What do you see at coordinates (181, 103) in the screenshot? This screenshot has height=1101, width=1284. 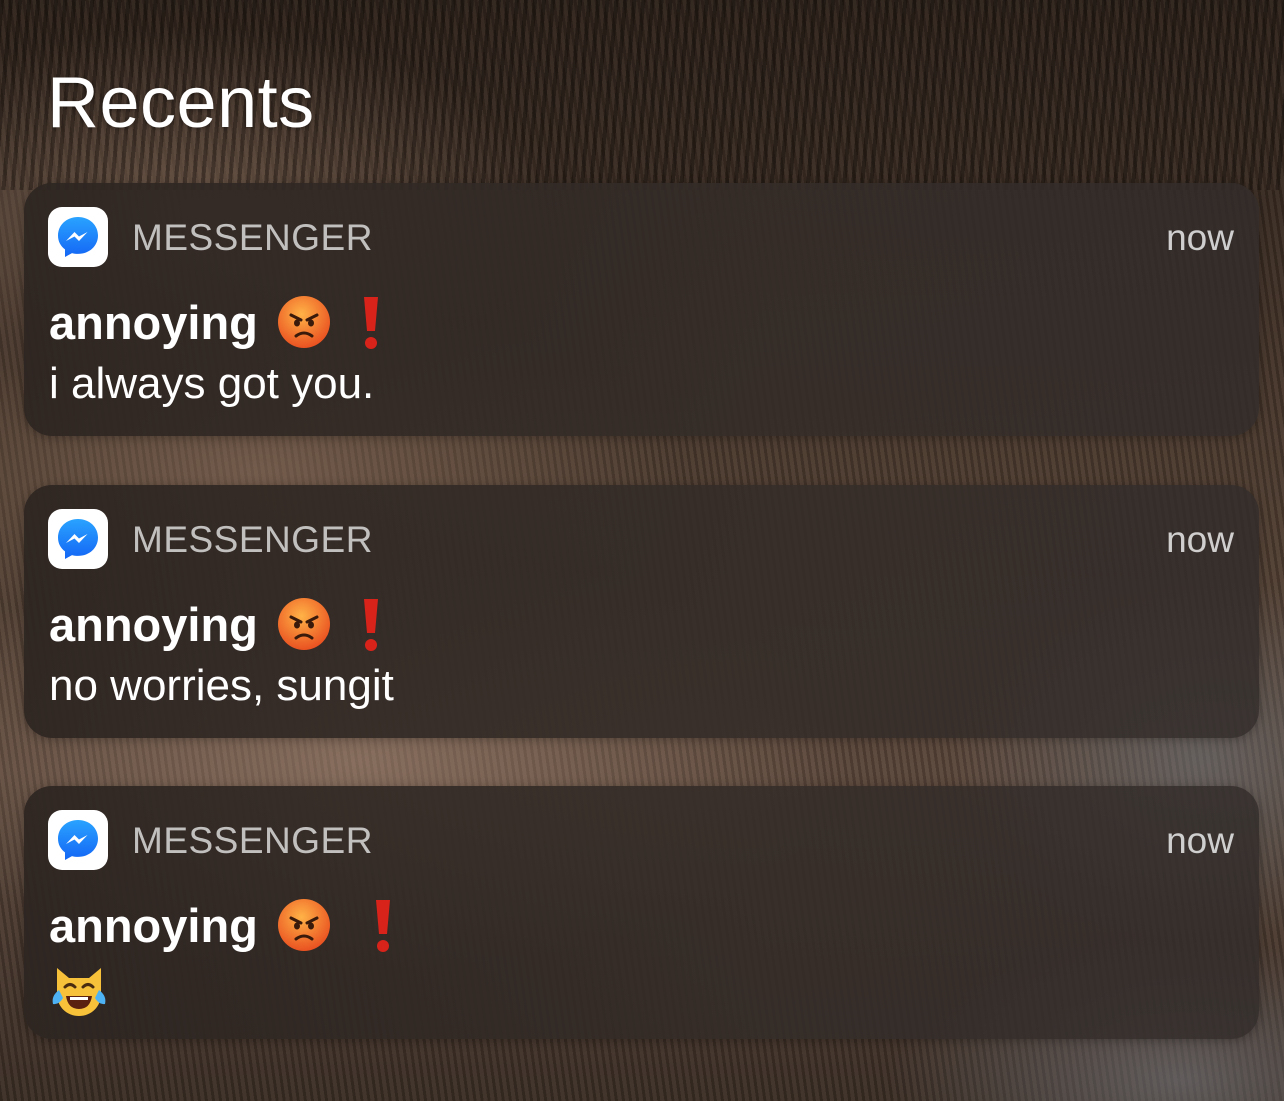 I see `recents-heading: Recents` at bounding box center [181, 103].